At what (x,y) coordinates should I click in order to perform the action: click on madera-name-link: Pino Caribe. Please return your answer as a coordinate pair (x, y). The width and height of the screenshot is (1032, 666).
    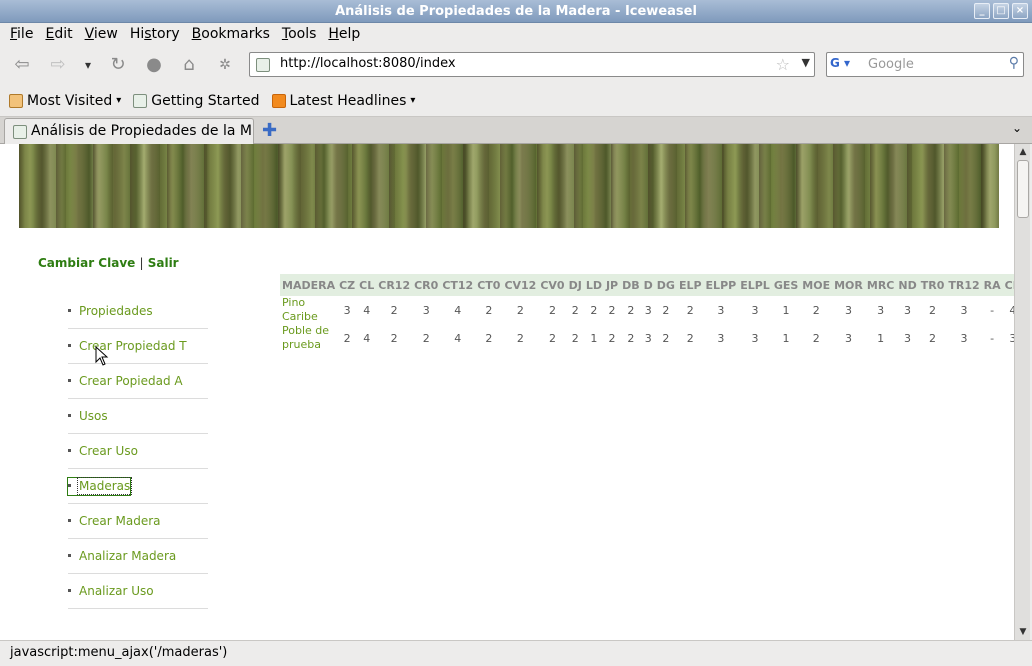
    Looking at the image, I should click on (308, 310).